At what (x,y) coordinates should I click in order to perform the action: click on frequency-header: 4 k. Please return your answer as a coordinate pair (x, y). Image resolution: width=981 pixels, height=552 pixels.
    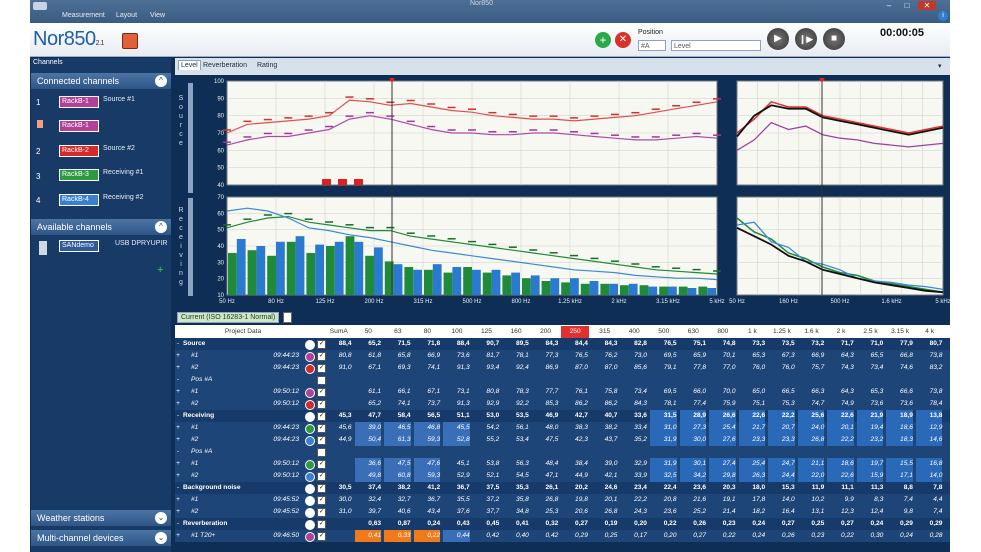
    Looking at the image, I should click on (930, 332).